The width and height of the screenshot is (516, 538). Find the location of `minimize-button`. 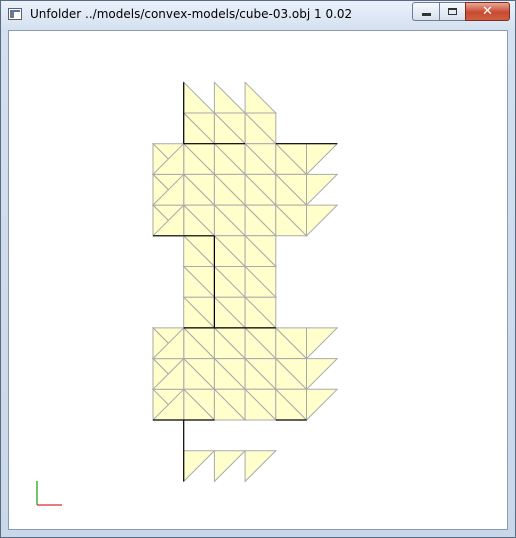

minimize-button is located at coordinates (425, 11).